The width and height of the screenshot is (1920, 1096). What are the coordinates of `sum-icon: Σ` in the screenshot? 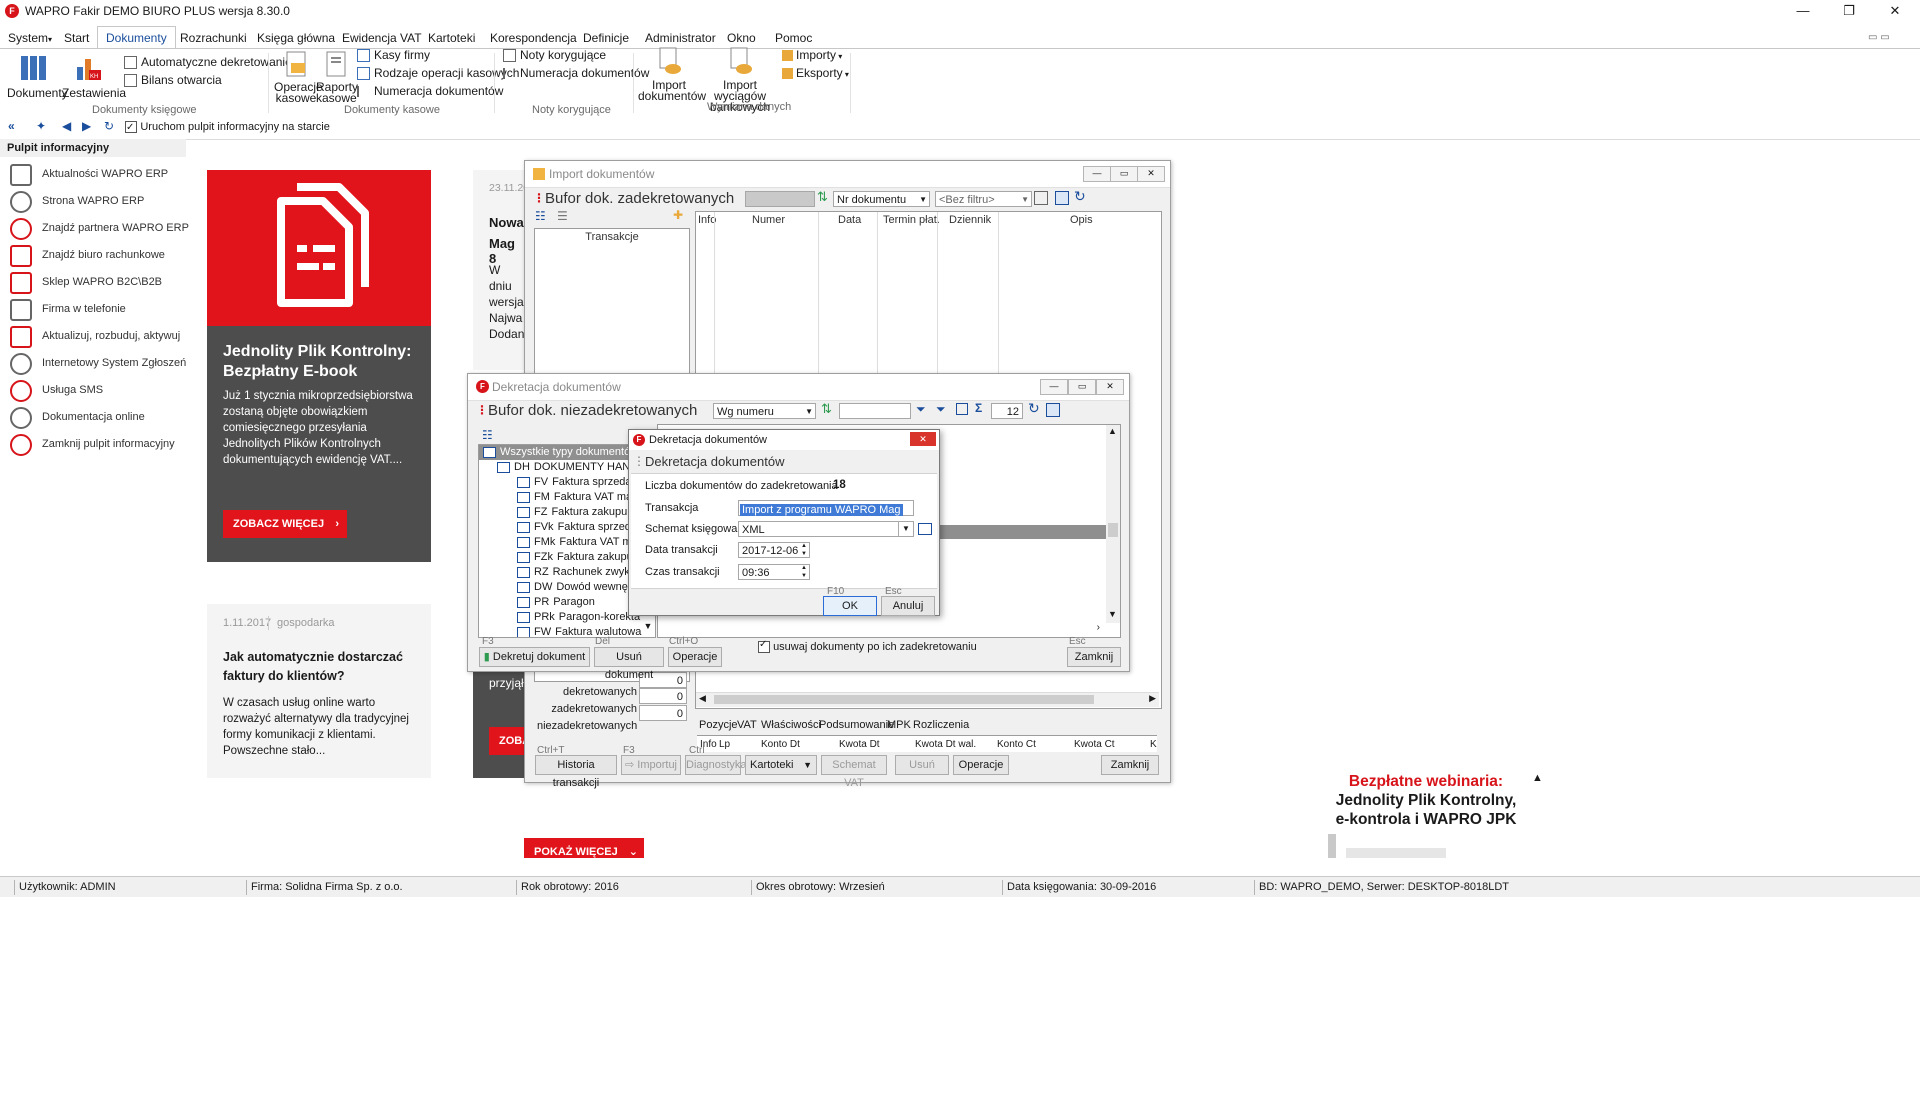 It's located at (978, 408).